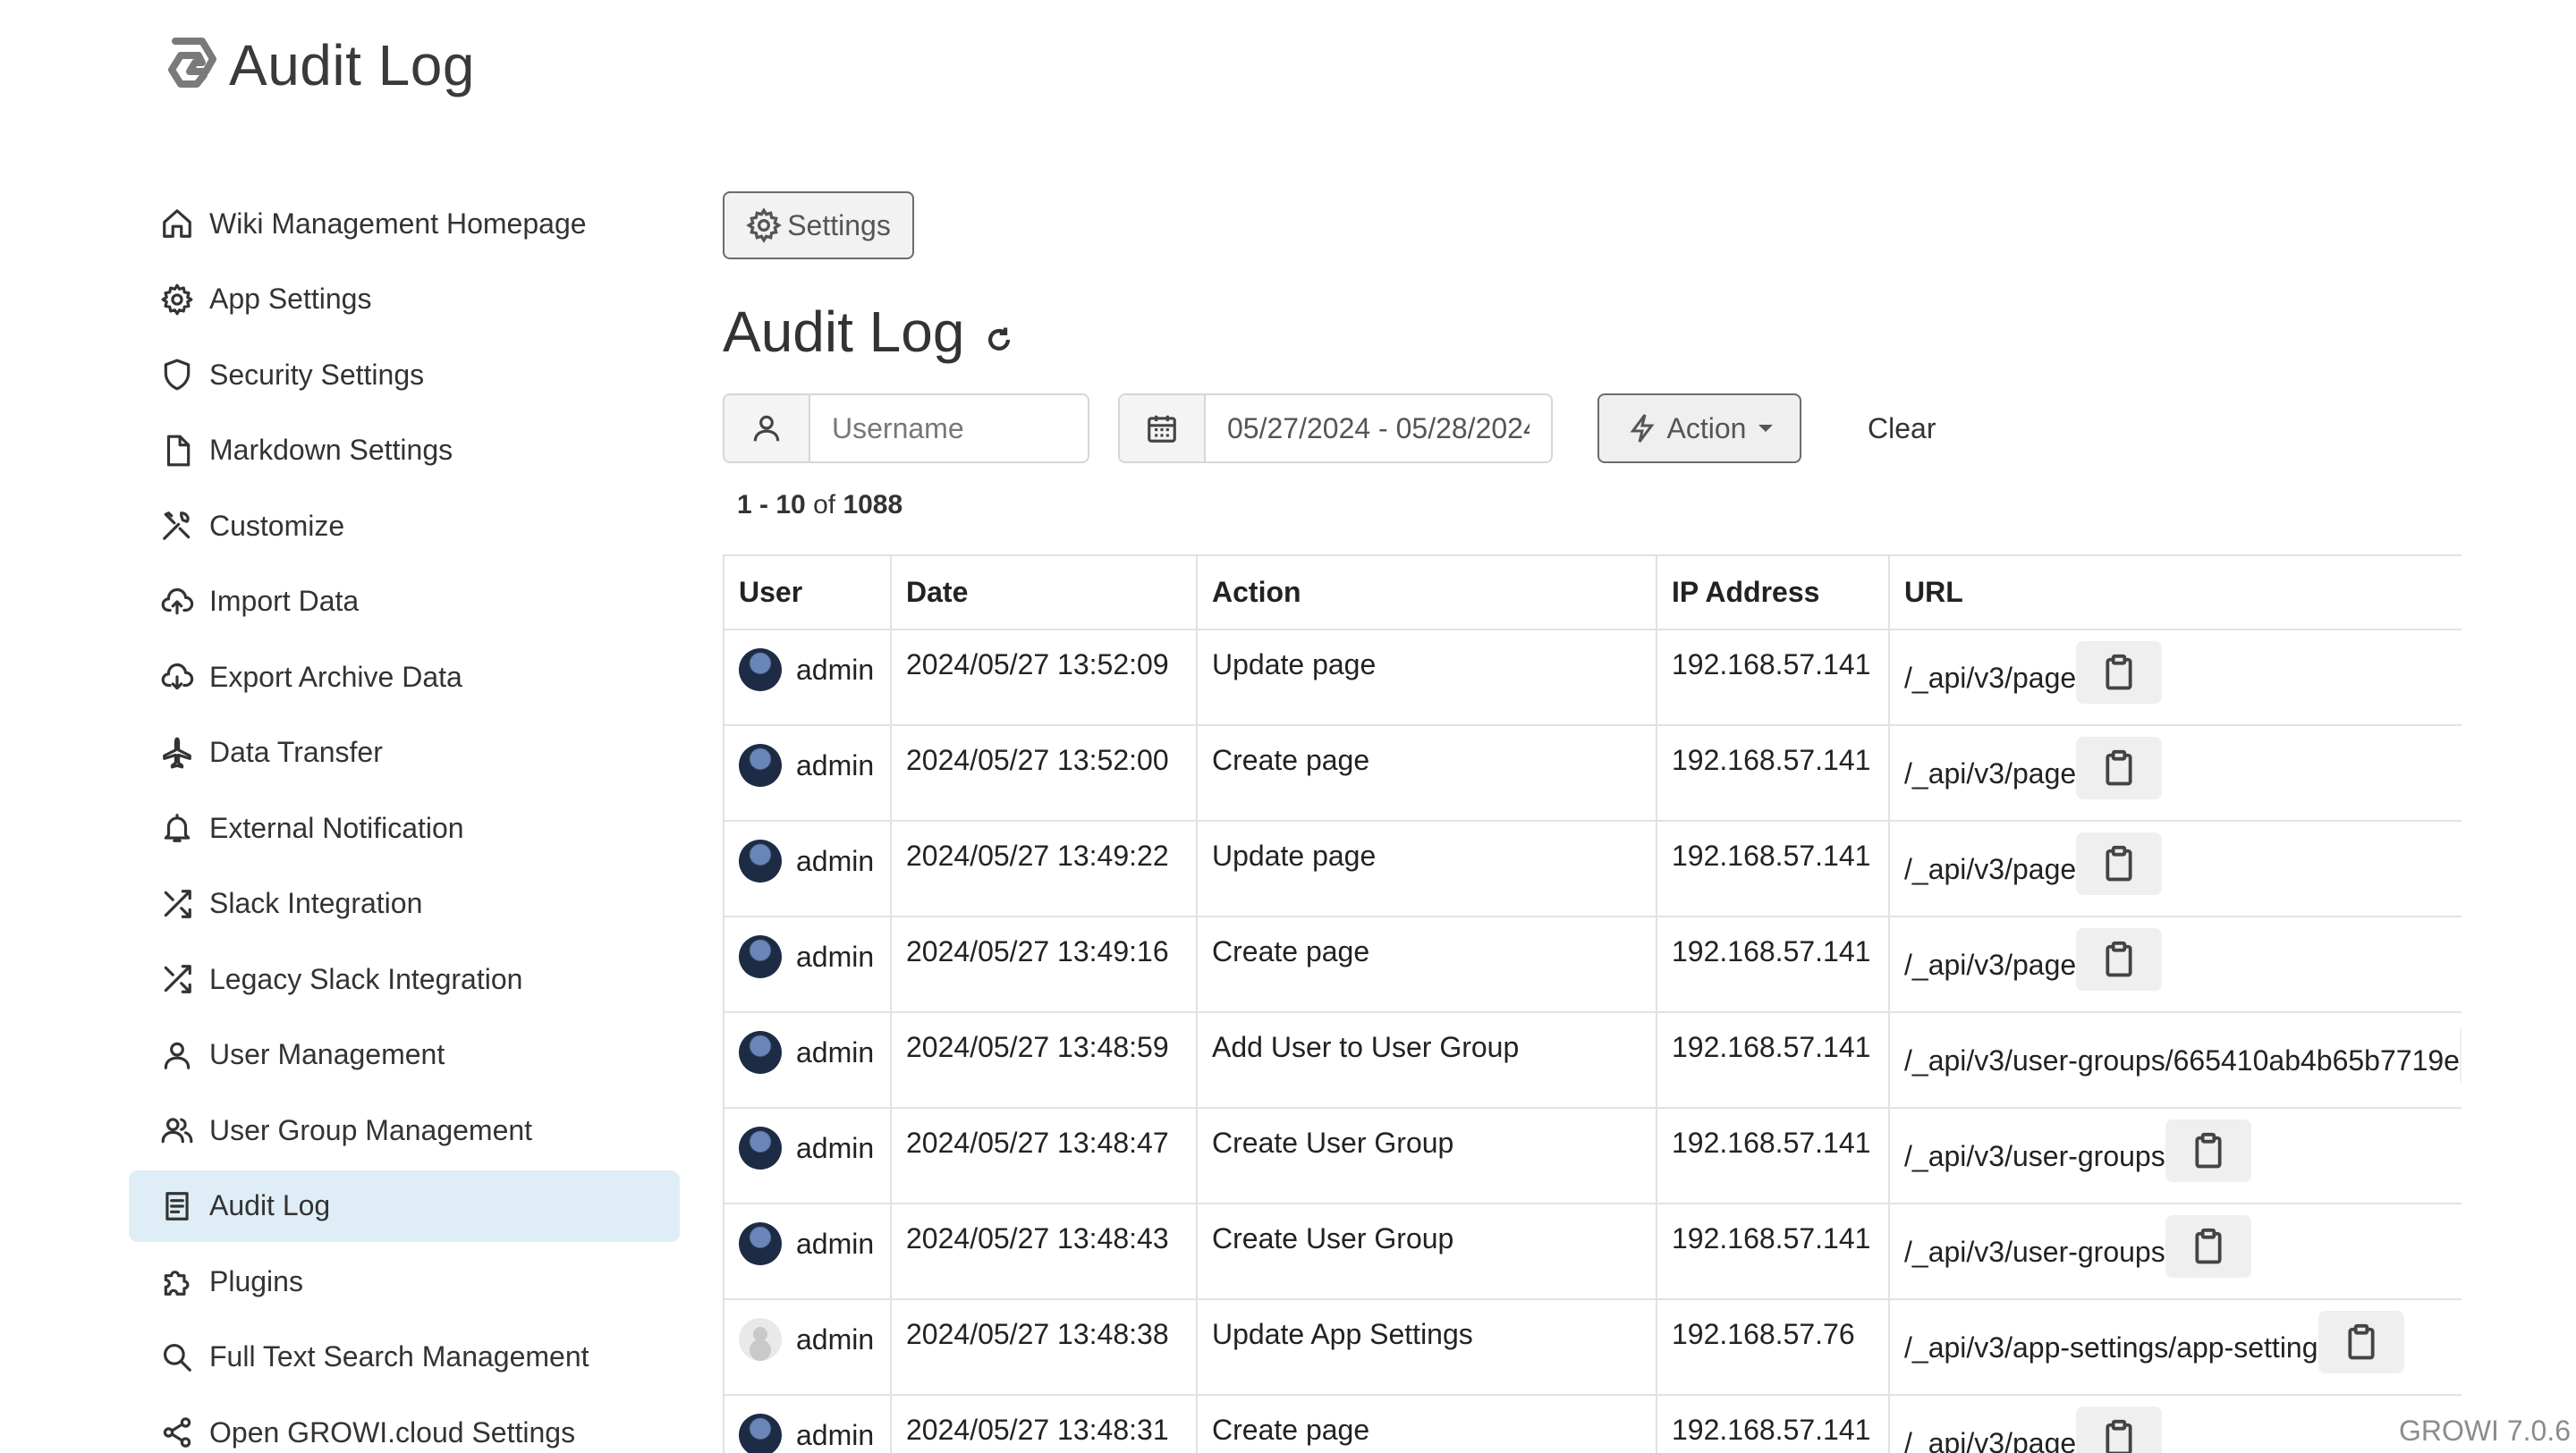  I want to click on clear-button: Clear, so click(1902, 429).